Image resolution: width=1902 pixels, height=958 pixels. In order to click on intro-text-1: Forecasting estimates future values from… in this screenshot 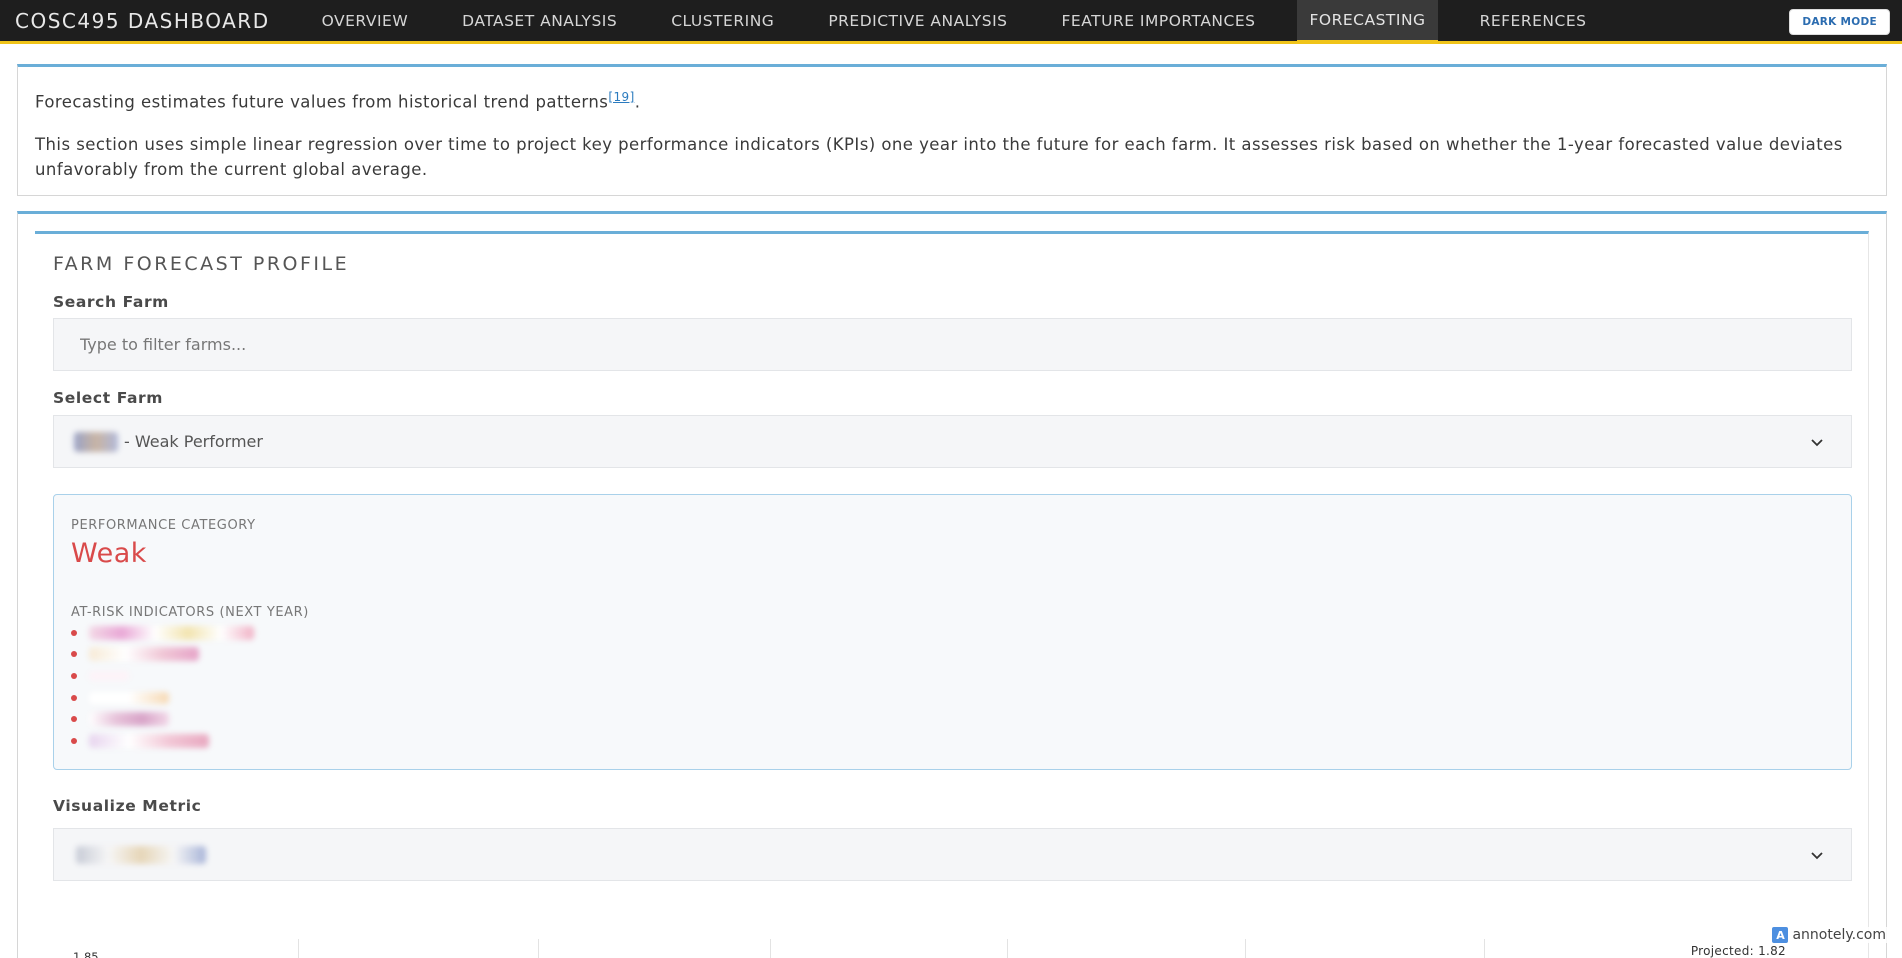, I will do `click(322, 102)`.